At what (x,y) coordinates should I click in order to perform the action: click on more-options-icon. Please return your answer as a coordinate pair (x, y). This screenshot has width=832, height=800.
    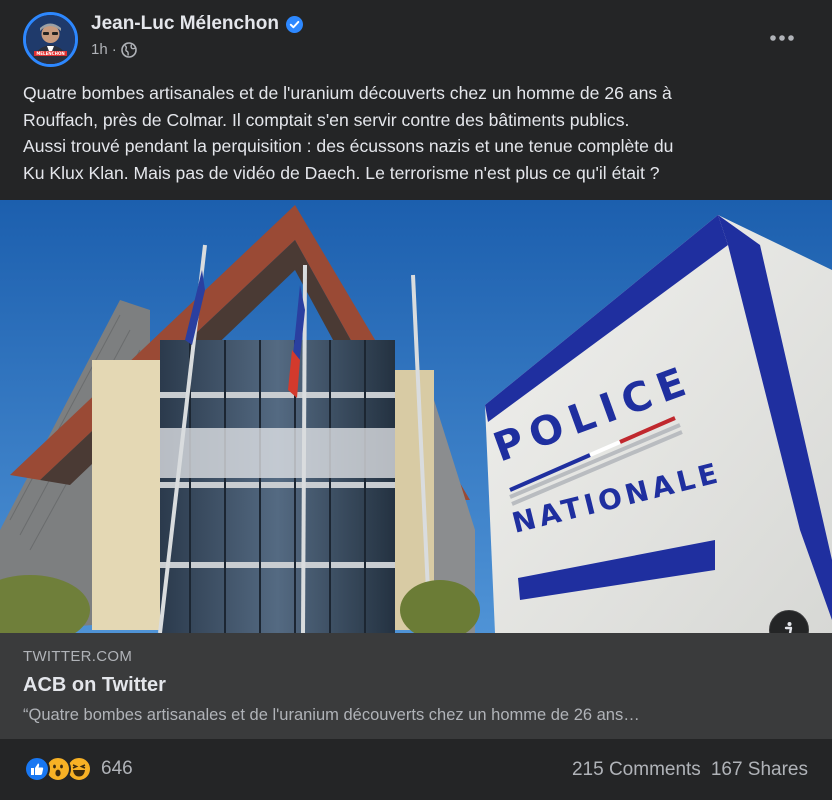
    Looking at the image, I should click on (782, 38).